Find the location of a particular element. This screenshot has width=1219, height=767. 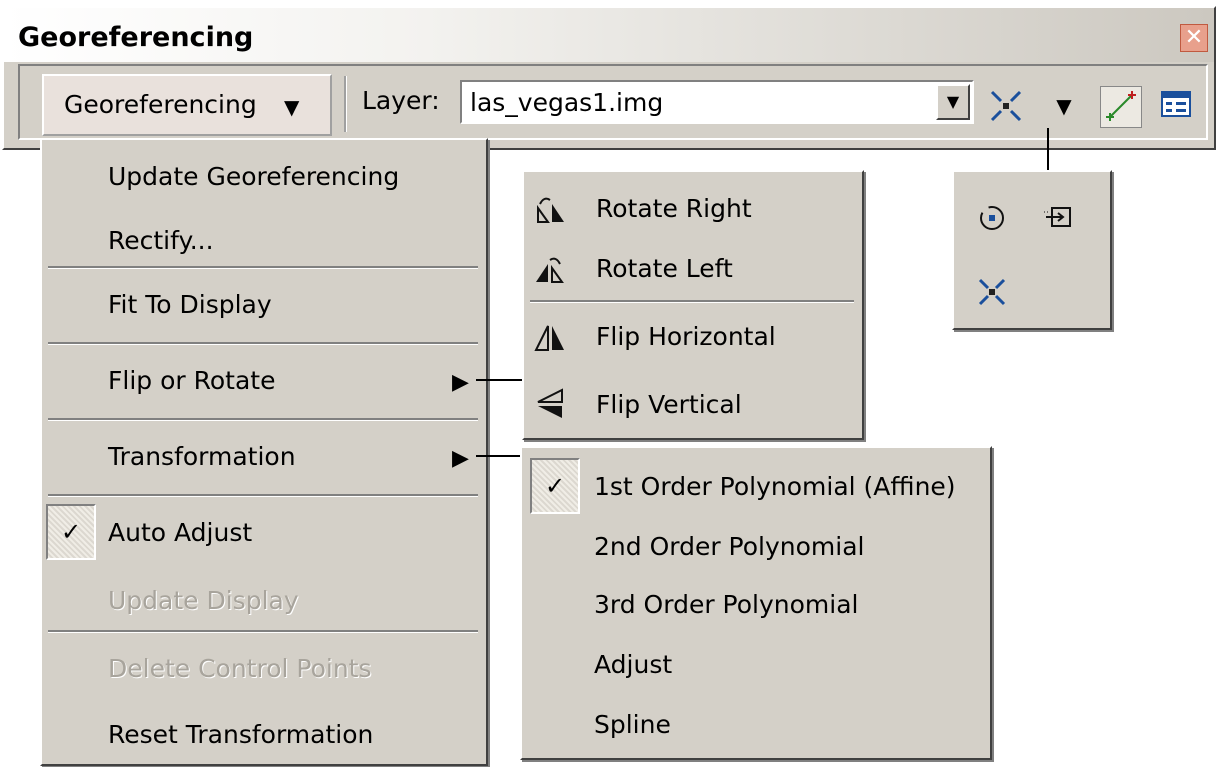

shift-tool-icon is located at coordinates (1058, 218).